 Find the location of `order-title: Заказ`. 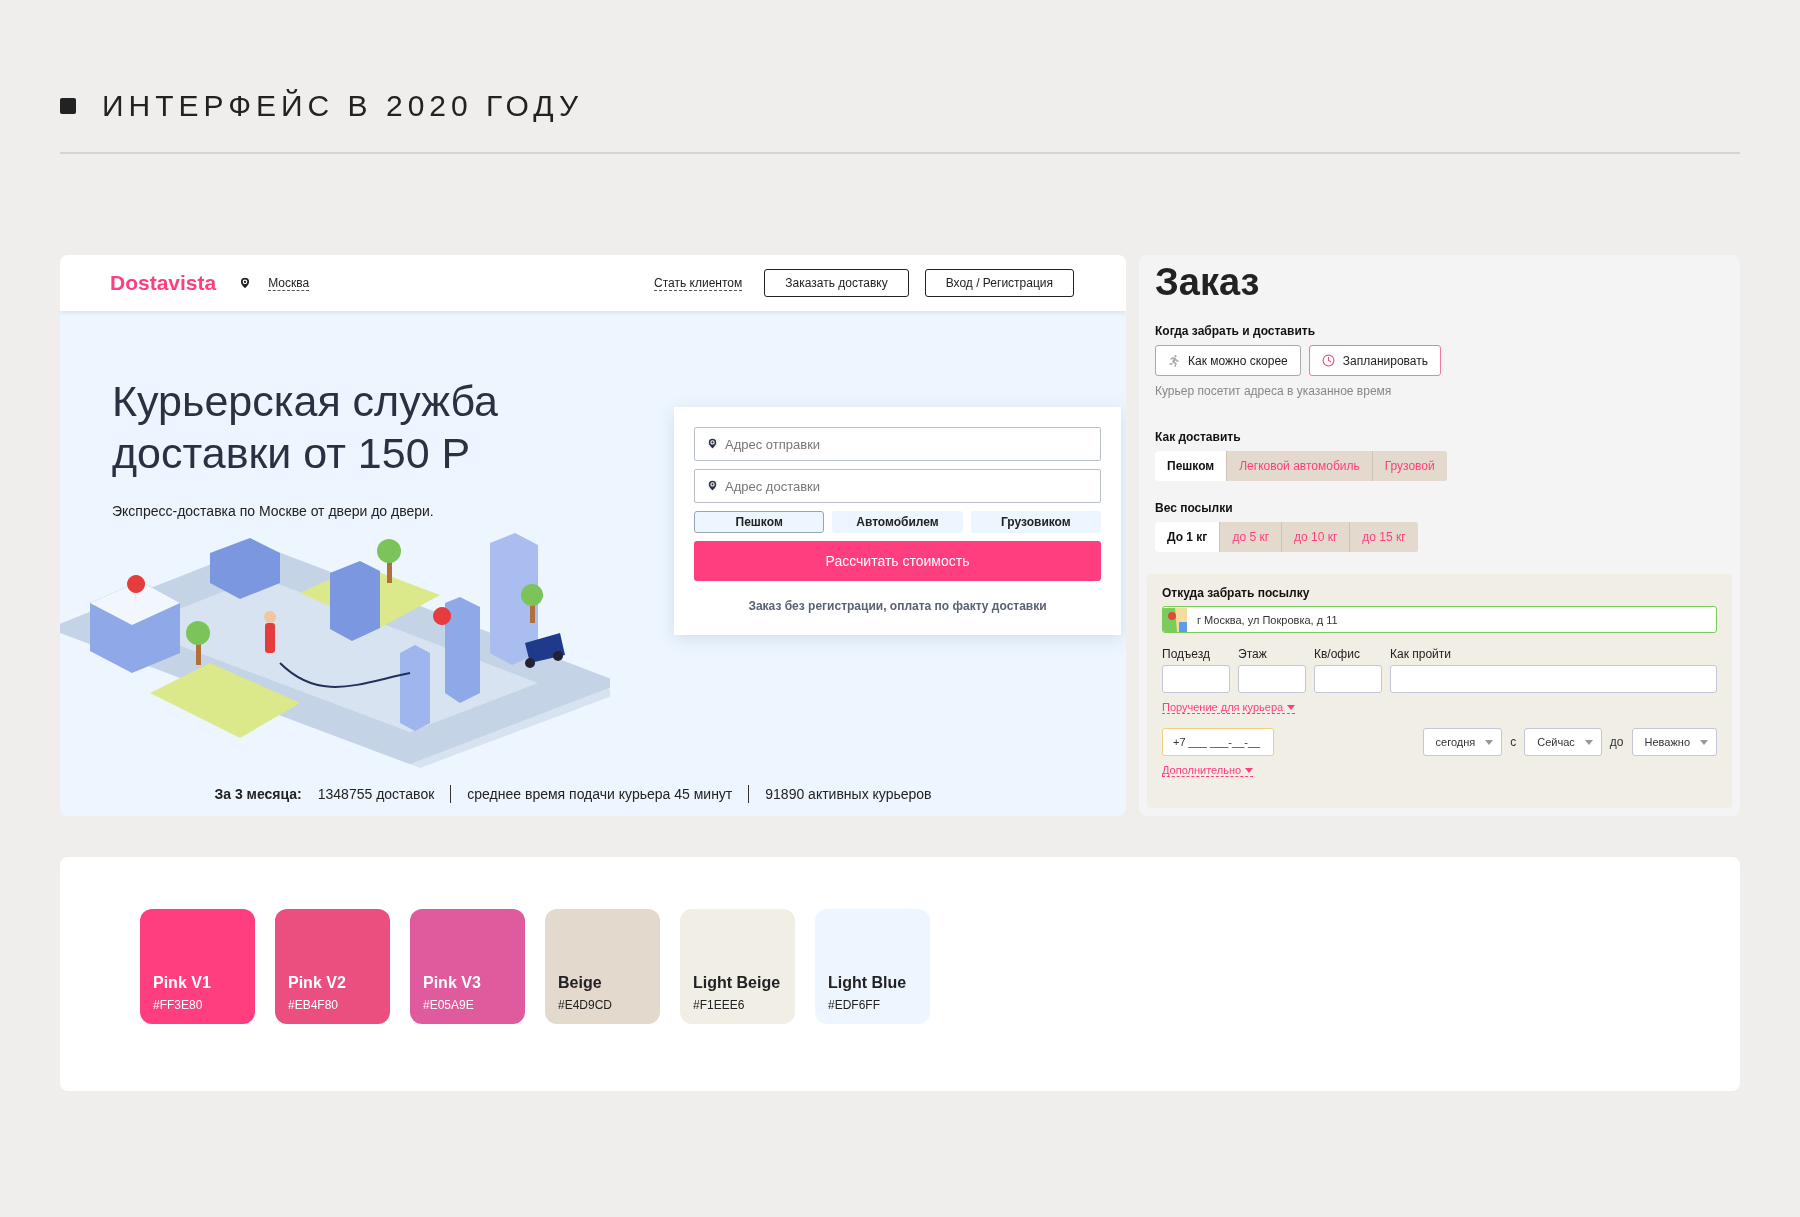

order-title: Заказ is located at coordinates (1208, 282).